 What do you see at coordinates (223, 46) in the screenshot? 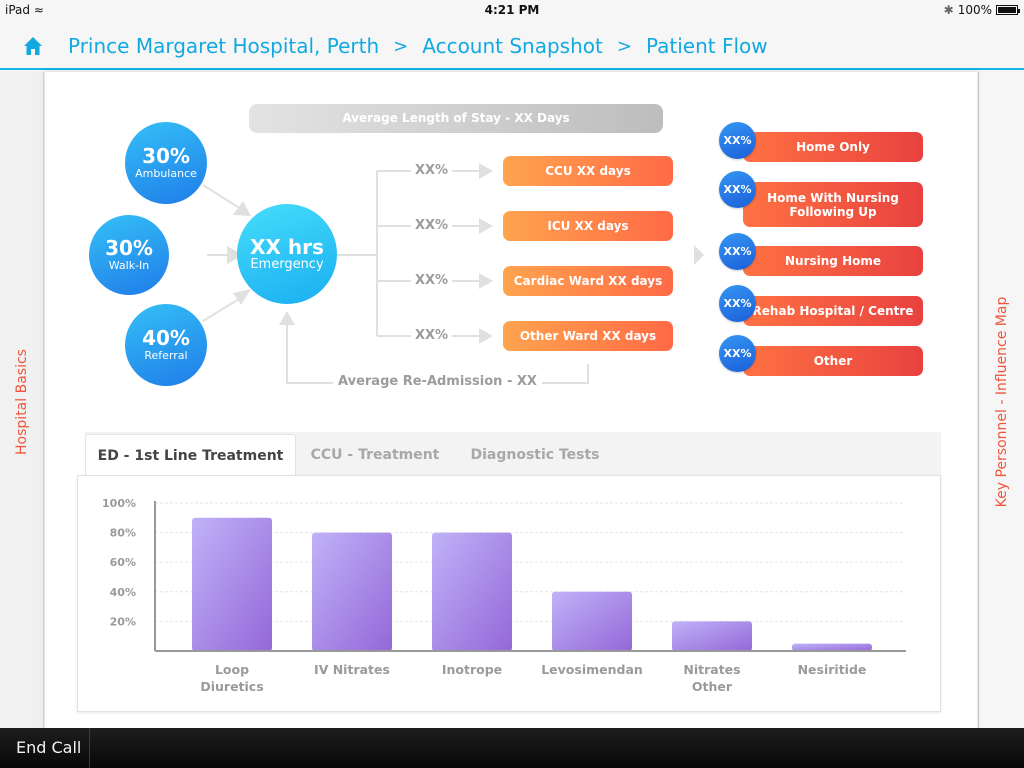
I see `breadcrumb-hospital: Prince Margaret Hospital, Perth` at bounding box center [223, 46].